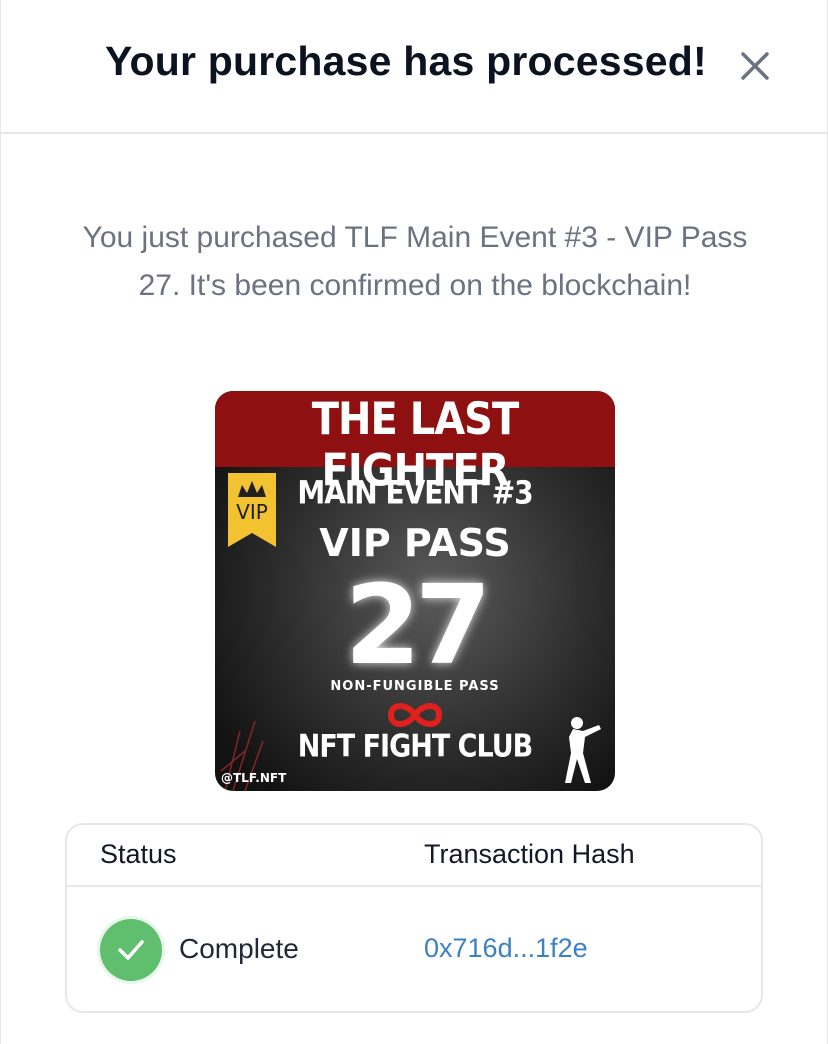  I want to click on nft-event: MAIN EVENT #3, so click(415, 492).